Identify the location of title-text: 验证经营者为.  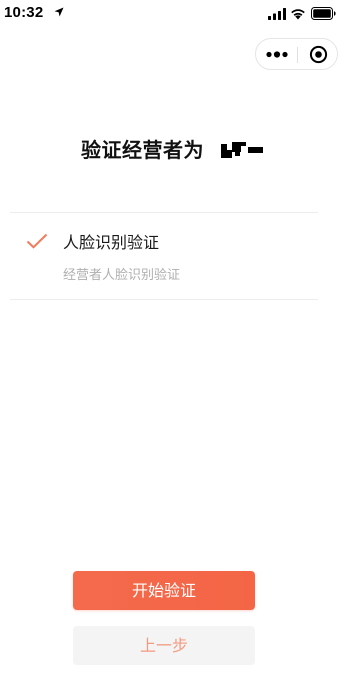
(142, 150).